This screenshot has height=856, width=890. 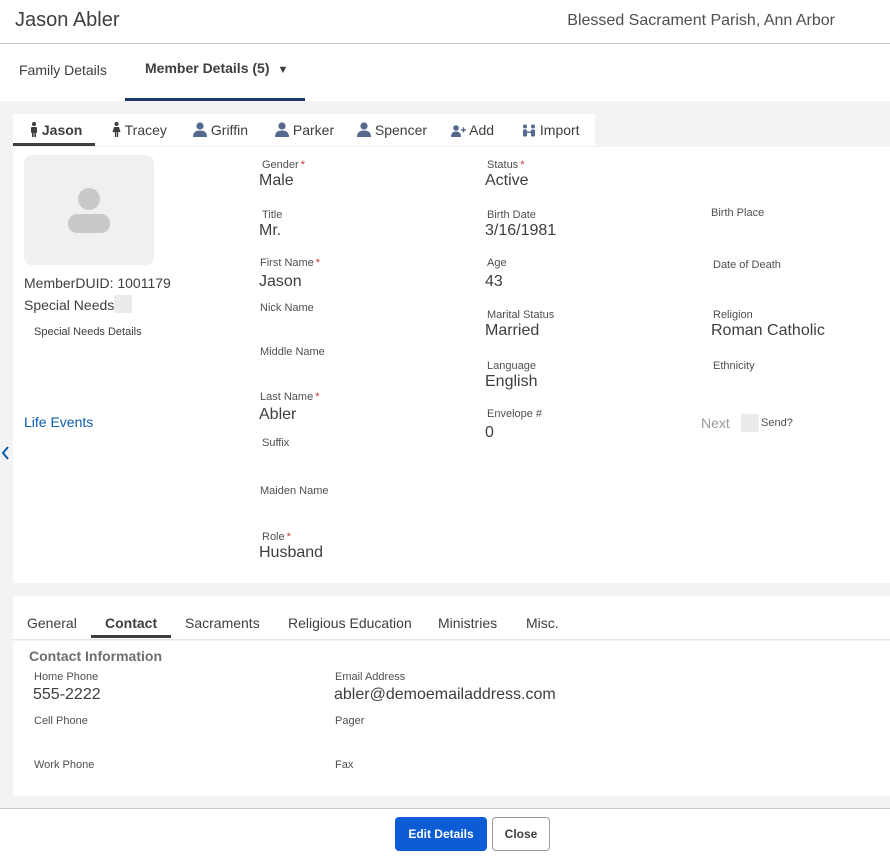 What do you see at coordinates (97, 283) in the screenshot?
I see `member-duid: MemberDUID: 1001179` at bounding box center [97, 283].